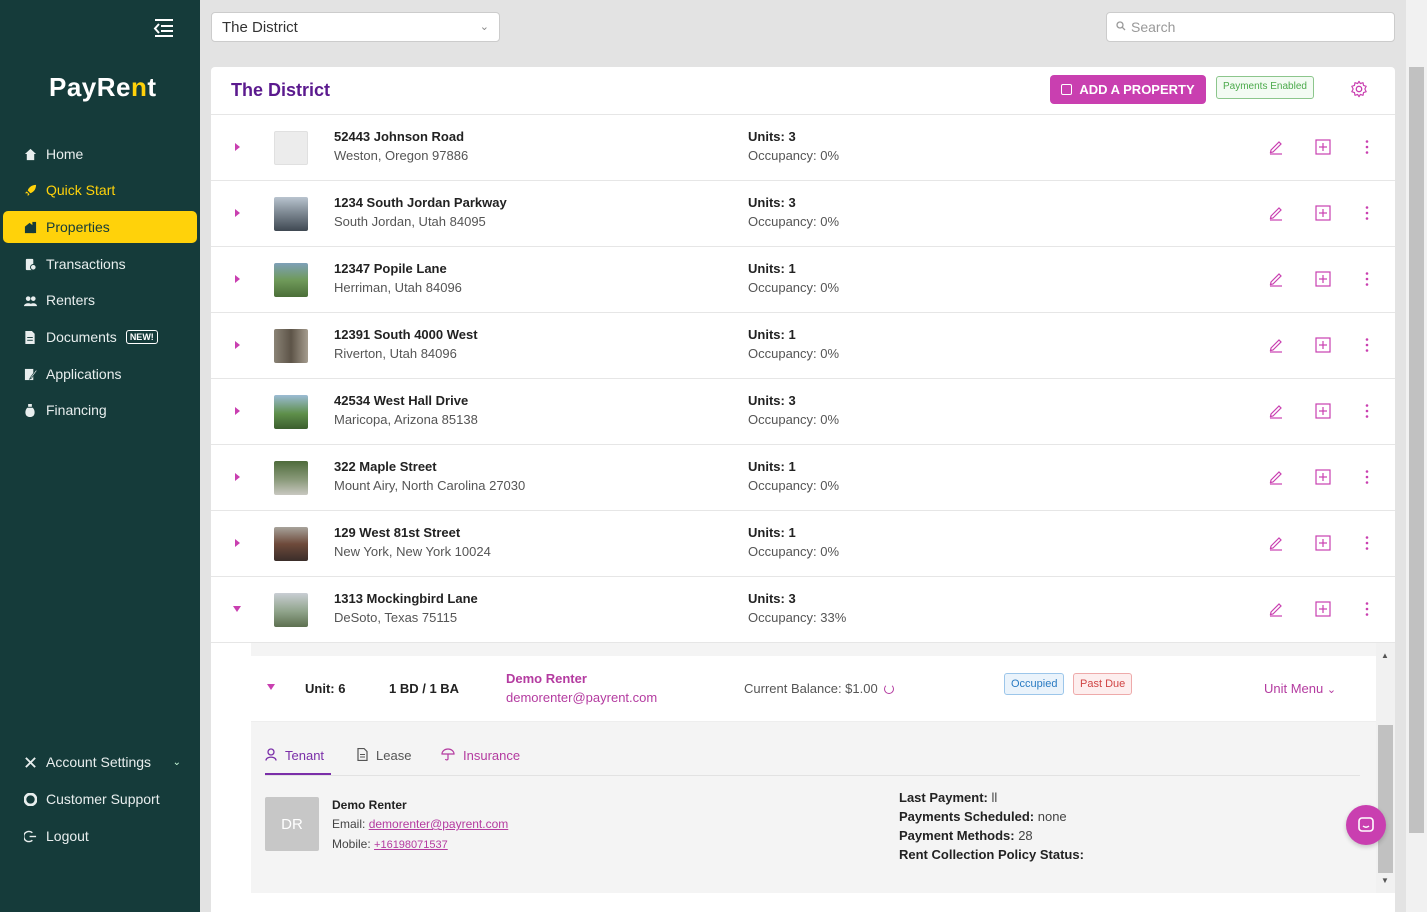 This screenshot has width=1427, height=912. Describe the element at coordinates (1153, 27) in the screenshot. I see `search-placeholder: Search` at that location.